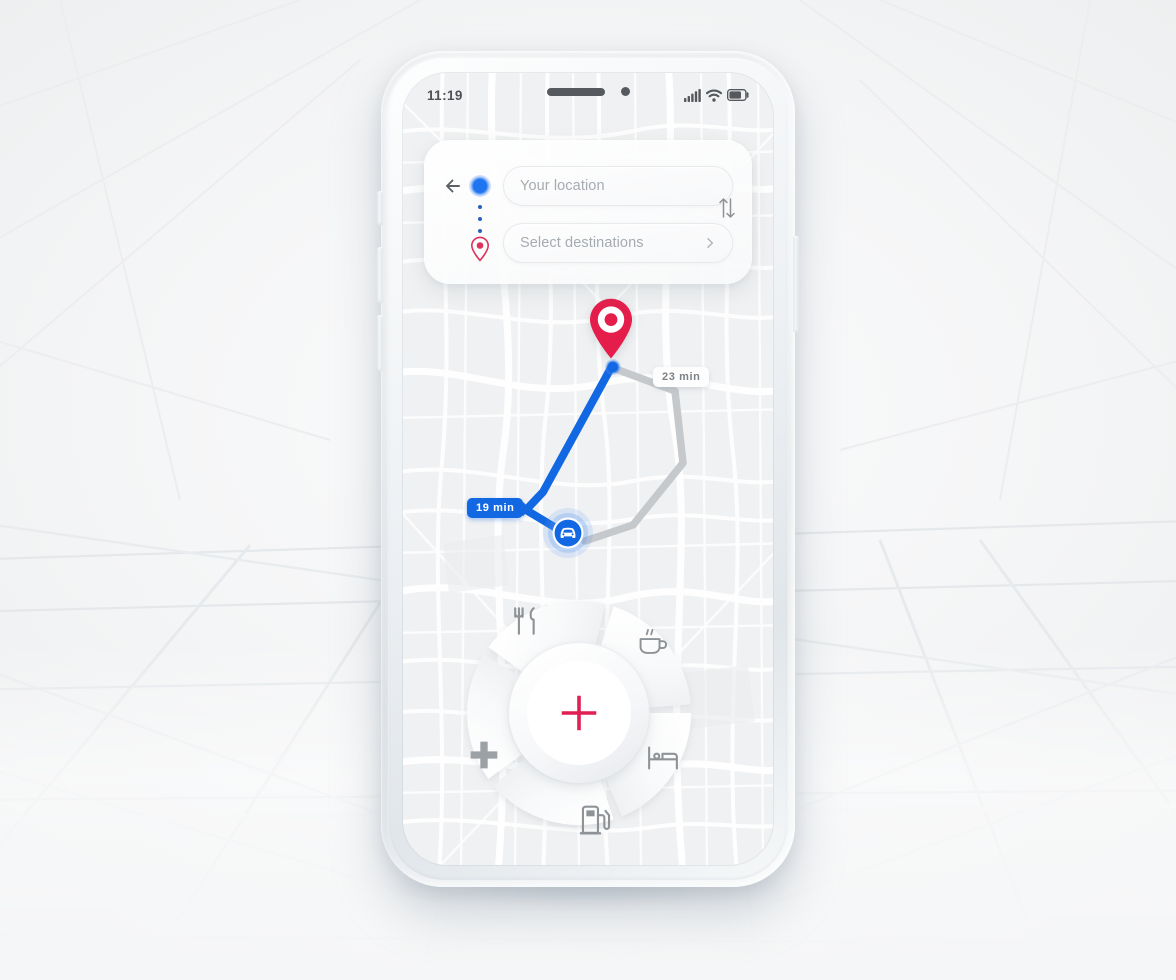 This screenshot has width=1176, height=980. Describe the element at coordinates (575, 91) in the screenshot. I see `earpiece-speaker` at that location.